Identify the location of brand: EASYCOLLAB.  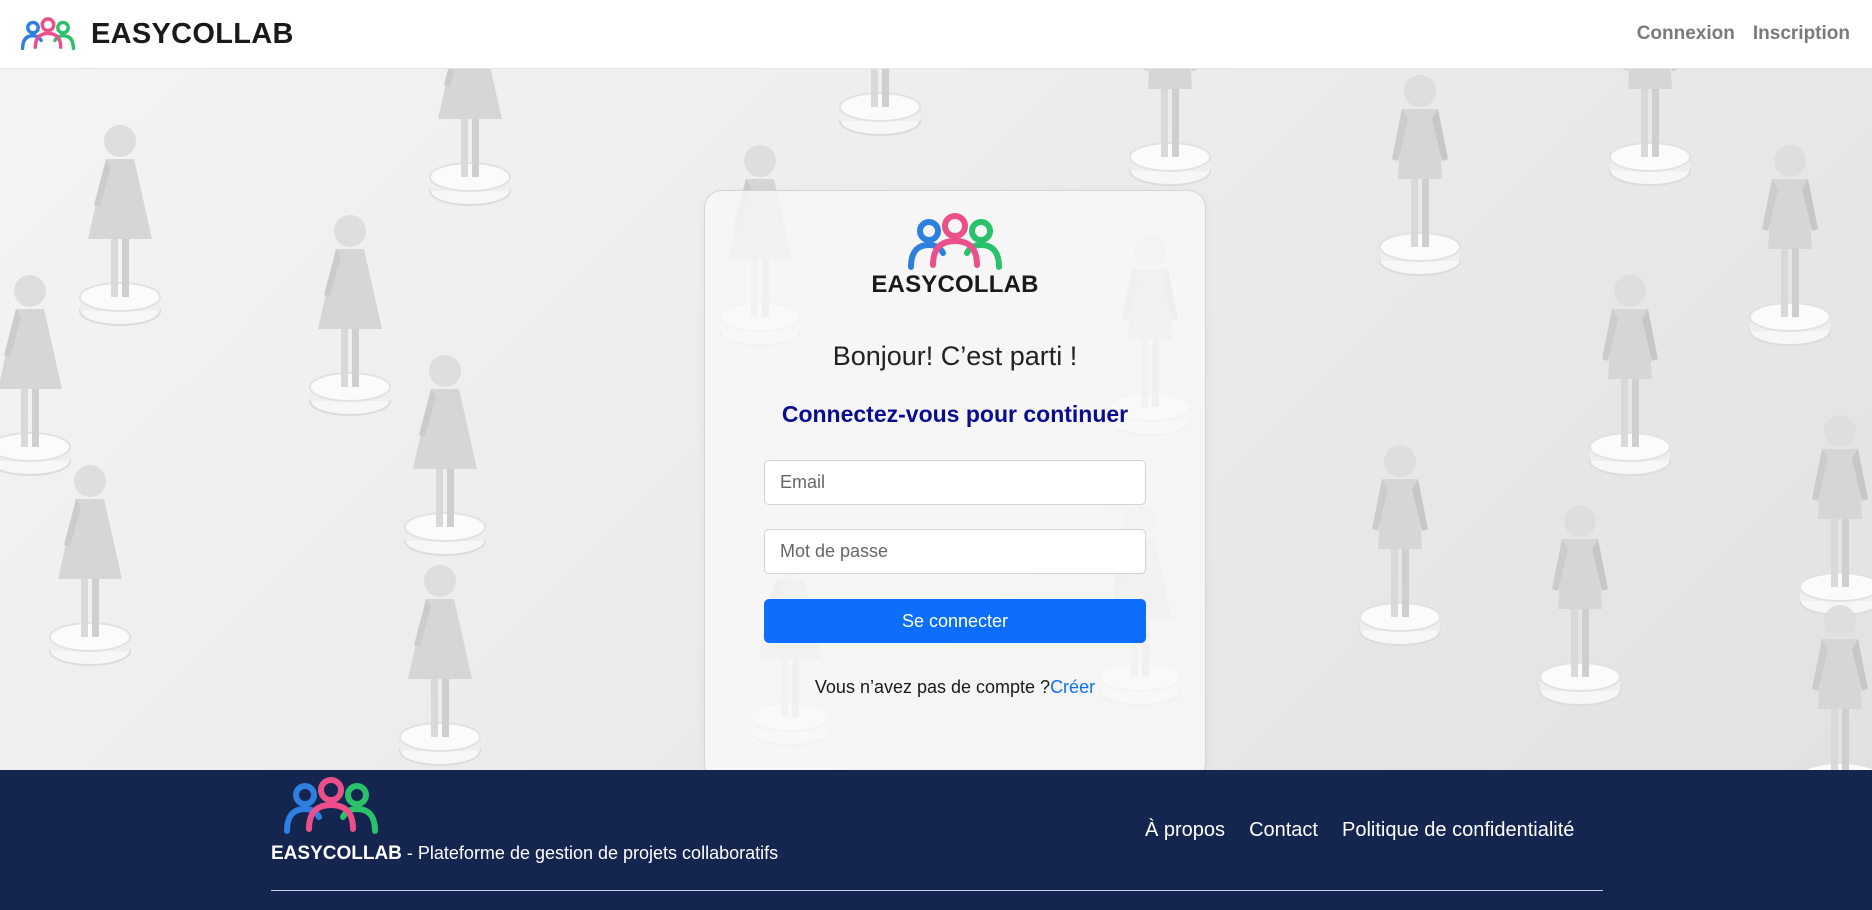
(156, 34).